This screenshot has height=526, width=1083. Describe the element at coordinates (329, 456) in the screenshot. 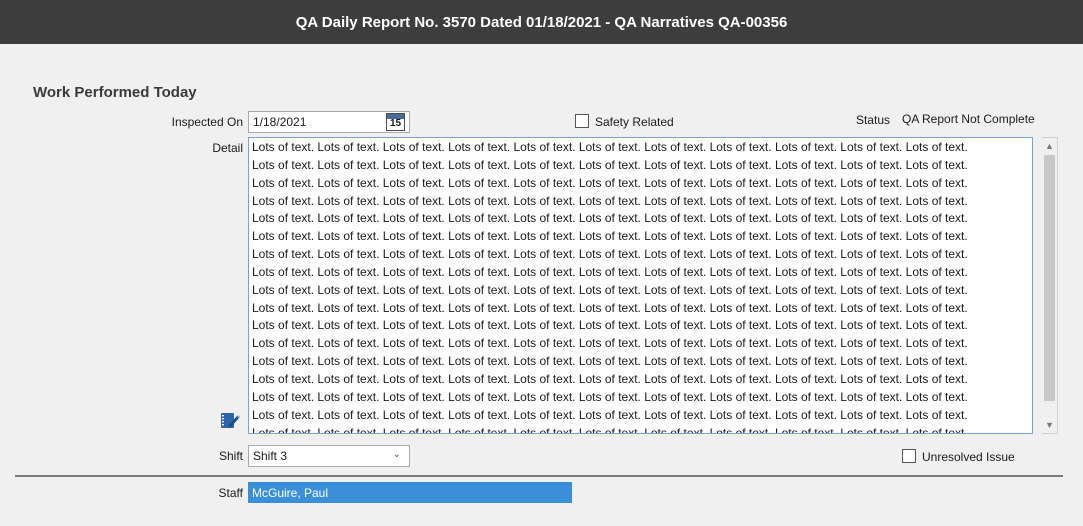

I see `shift-select: Shift 3 ⌄` at that location.